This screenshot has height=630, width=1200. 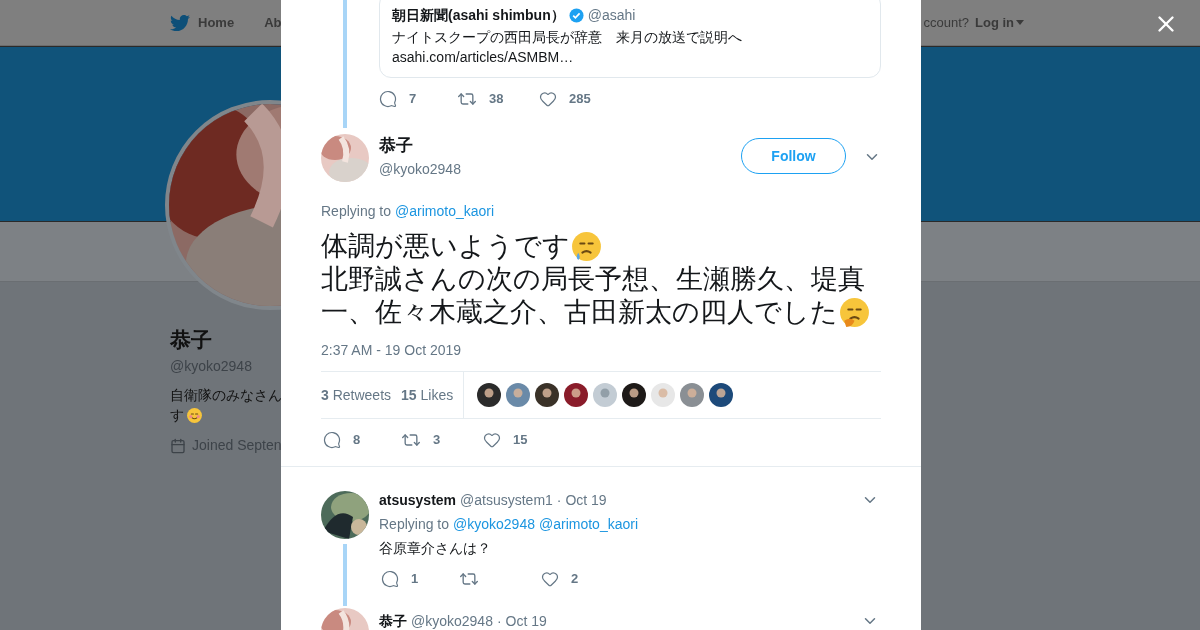 What do you see at coordinates (946, 22) in the screenshot?
I see `login-prompt: ccount?` at bounding box center [946, 22].